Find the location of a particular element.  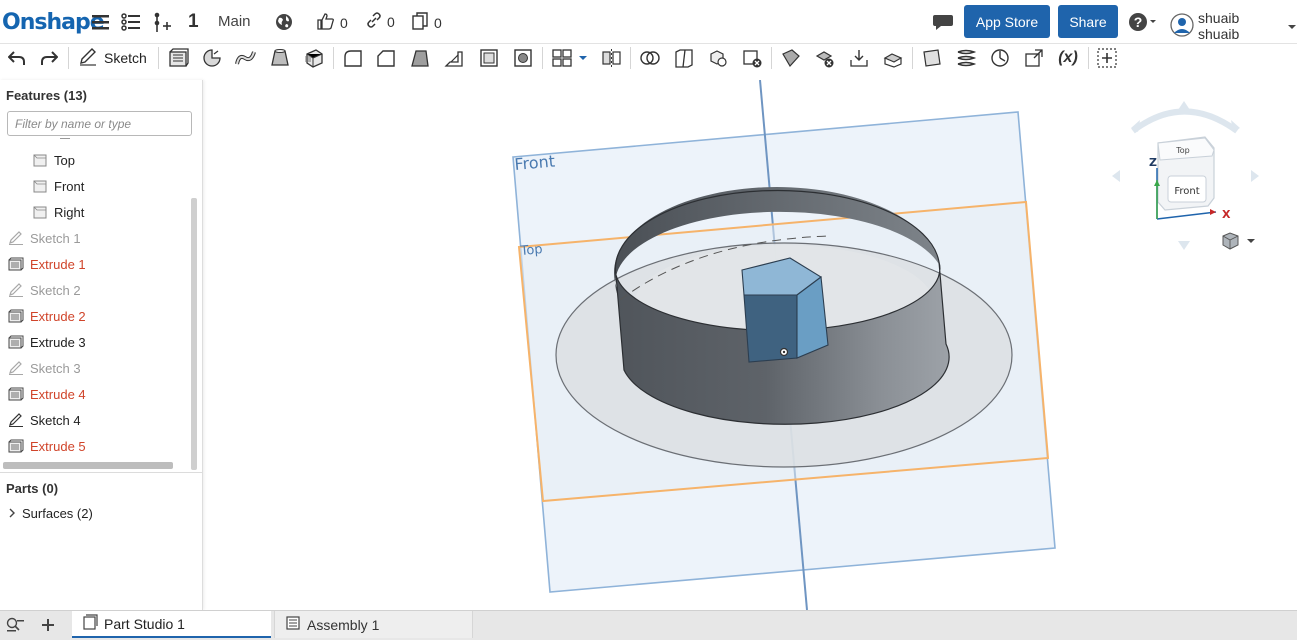

tab-label: Part Studio 1 is located at coordinates (144, 623).